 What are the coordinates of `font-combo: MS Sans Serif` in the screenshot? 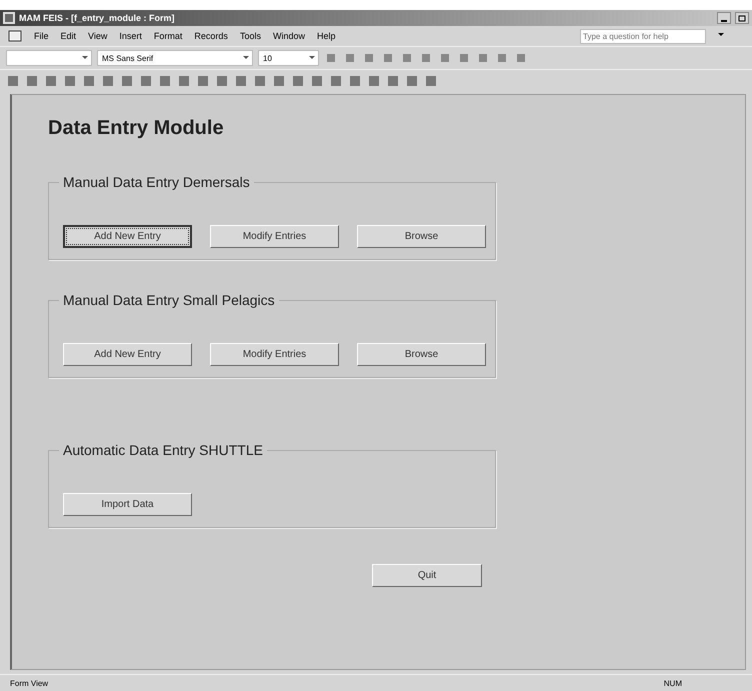 It's located at (175, 58).